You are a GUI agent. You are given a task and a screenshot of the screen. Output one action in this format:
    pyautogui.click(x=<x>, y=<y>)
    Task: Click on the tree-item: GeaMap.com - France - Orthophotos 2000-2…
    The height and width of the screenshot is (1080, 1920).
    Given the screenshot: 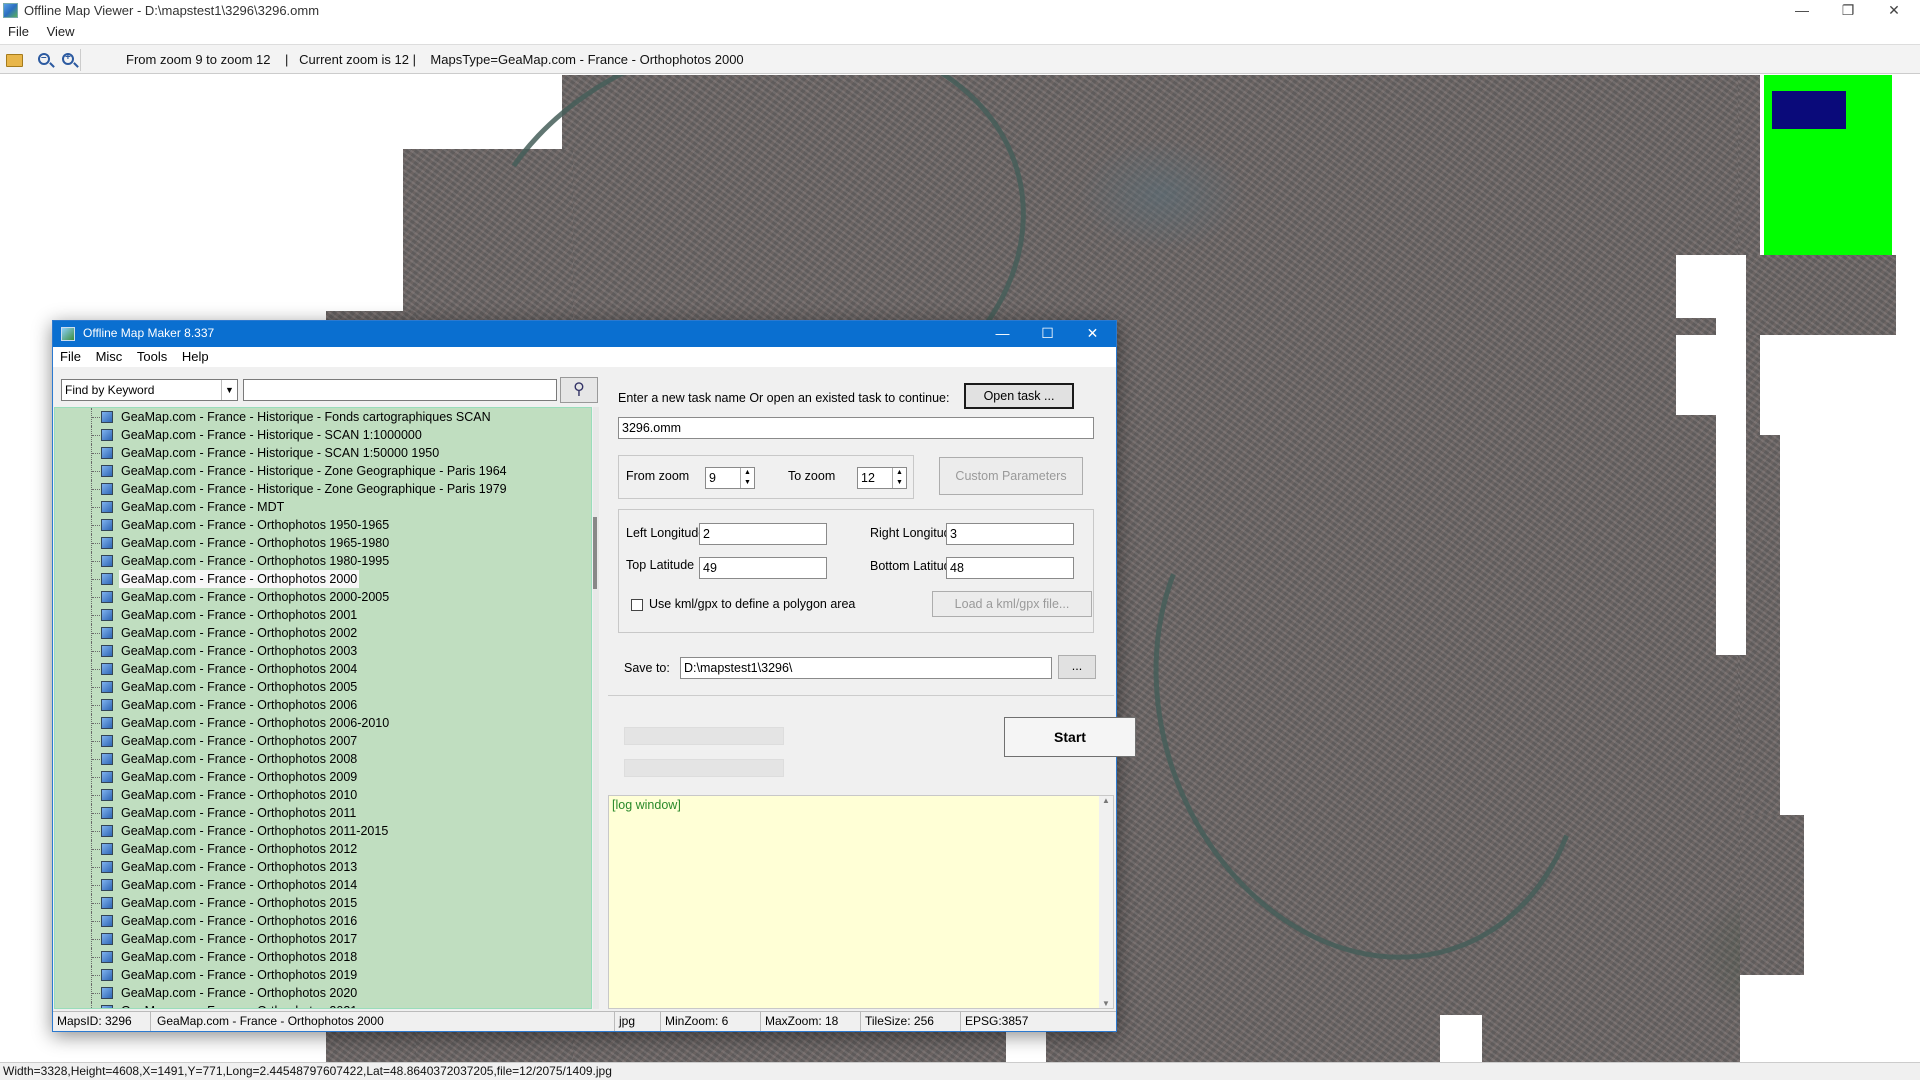 What is the action you would take?
    pyautogui.click(x=323, y=597)
    